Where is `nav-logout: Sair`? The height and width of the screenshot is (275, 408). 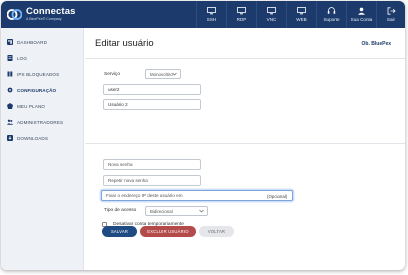 nav-logout: Sair is located at coordinates (390, 14).